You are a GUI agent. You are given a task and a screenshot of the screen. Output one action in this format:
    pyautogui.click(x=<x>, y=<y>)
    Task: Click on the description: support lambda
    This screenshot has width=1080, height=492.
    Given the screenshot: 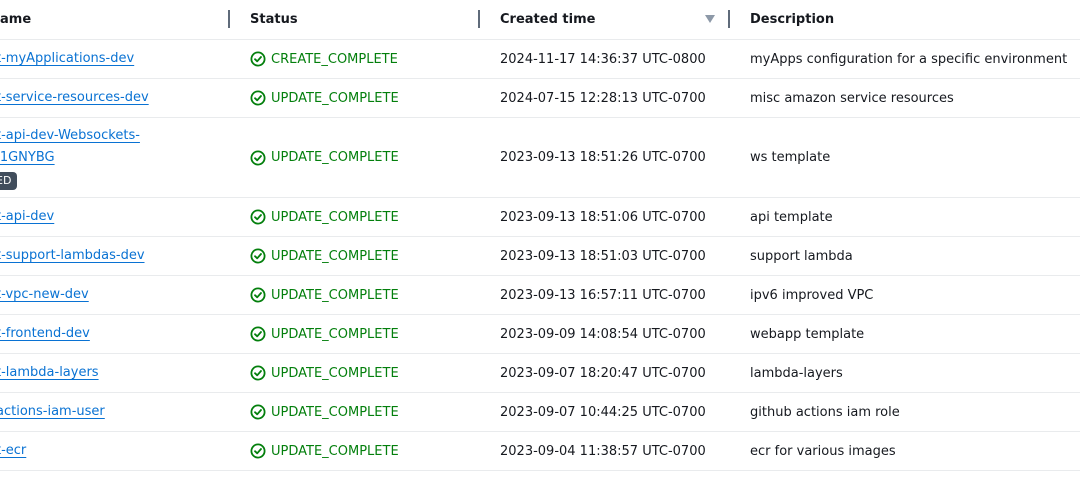 What is the action you would take?
    pyautogui.click(x=801, y=256)
    